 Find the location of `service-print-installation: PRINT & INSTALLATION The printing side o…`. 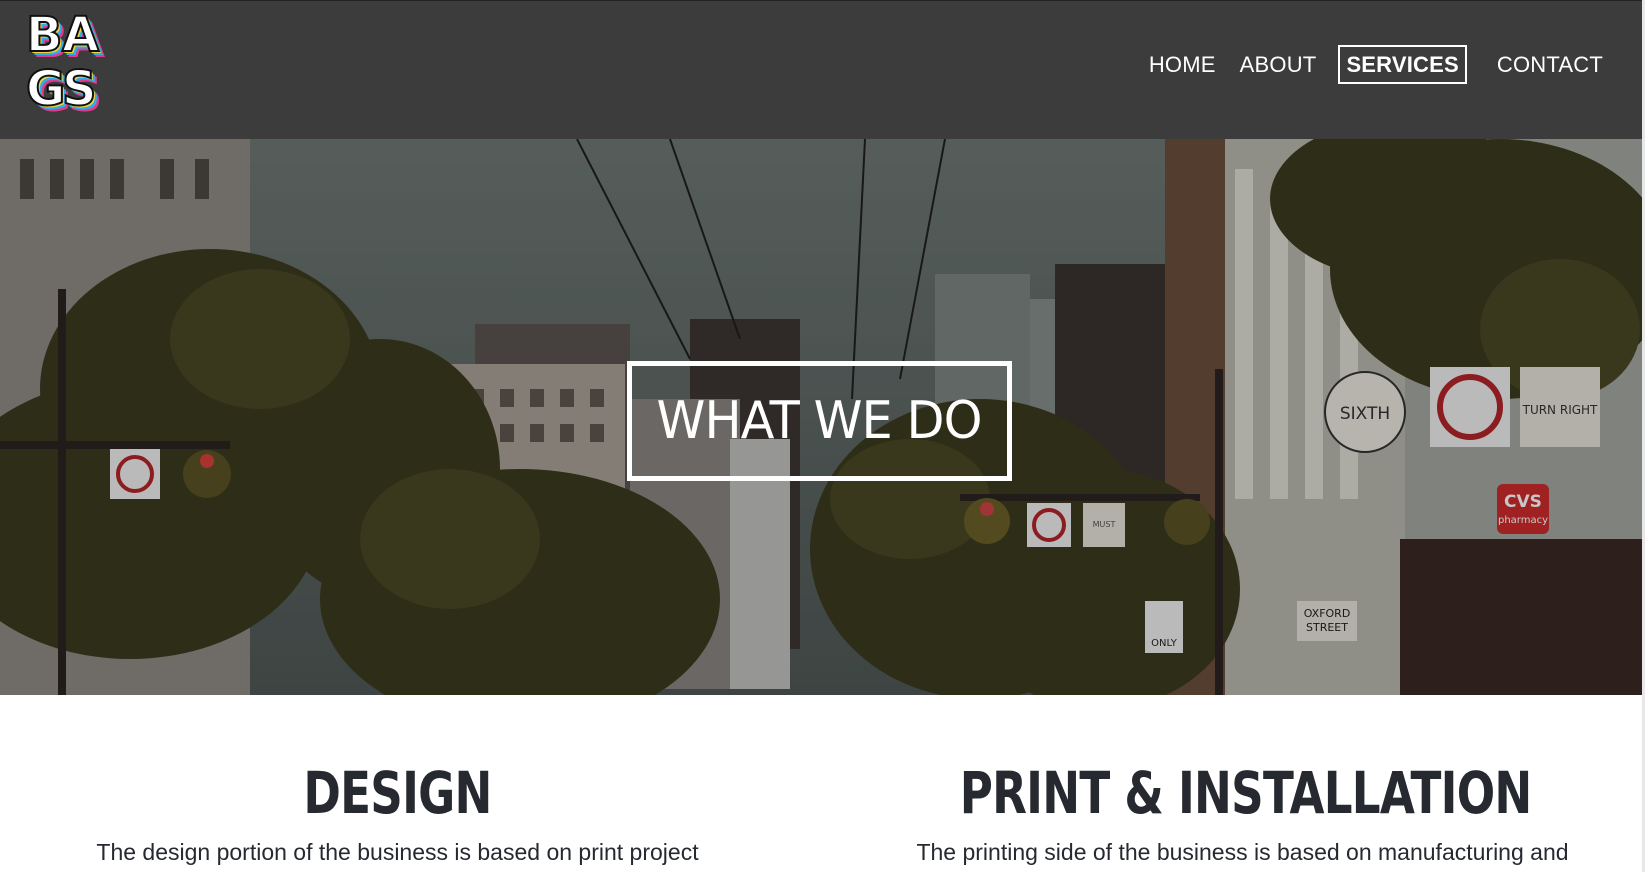

service-print-installation: PRINT & INSTALLATION The printing side o… is located at coordinates (1242, 780).